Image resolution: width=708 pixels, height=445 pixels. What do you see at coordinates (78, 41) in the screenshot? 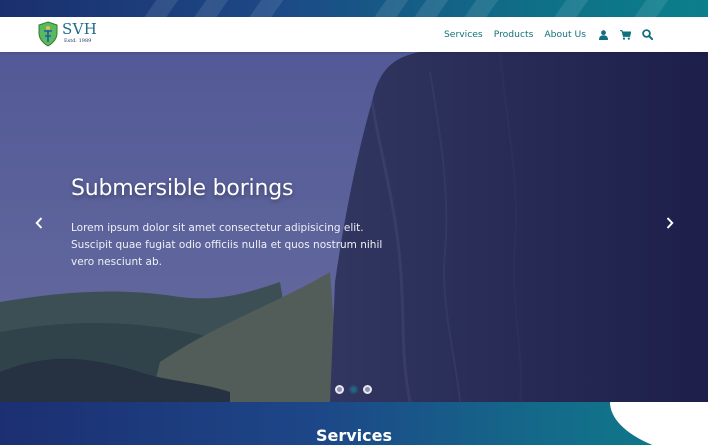
I see `brand-tagline: Estd. 1989` at bounding box center [78, 41].